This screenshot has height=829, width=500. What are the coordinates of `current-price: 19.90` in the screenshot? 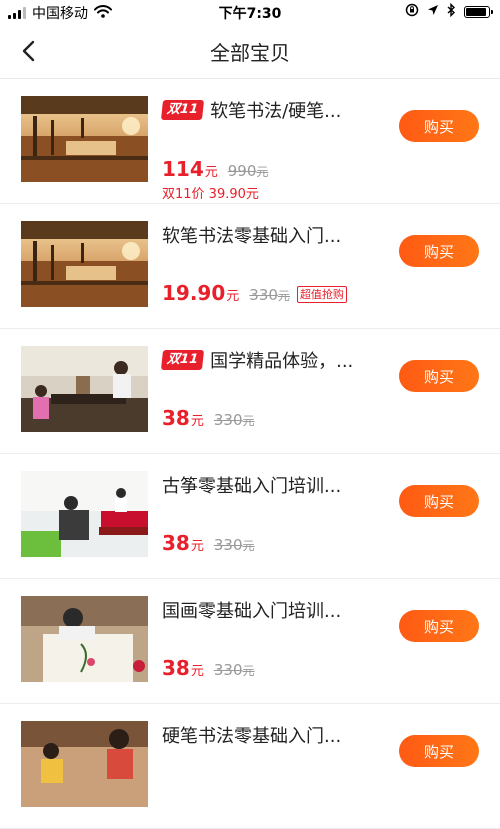 It's located at (194, 293).